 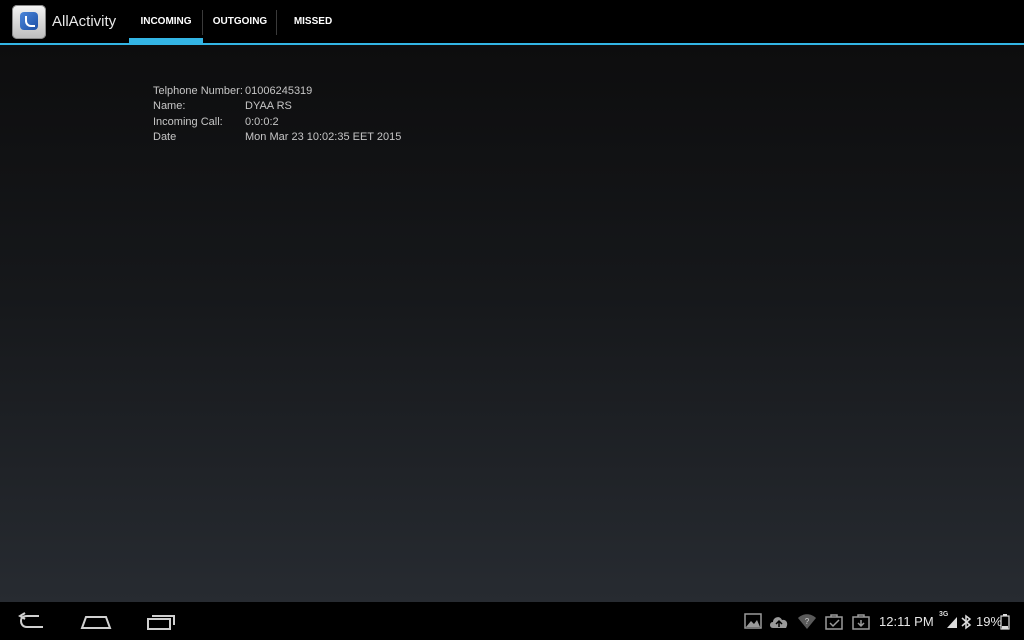 What do you see at coordinates (169, 106) in the screenshot?
I see `name-label: Name:` at bounding box center [169, 106].